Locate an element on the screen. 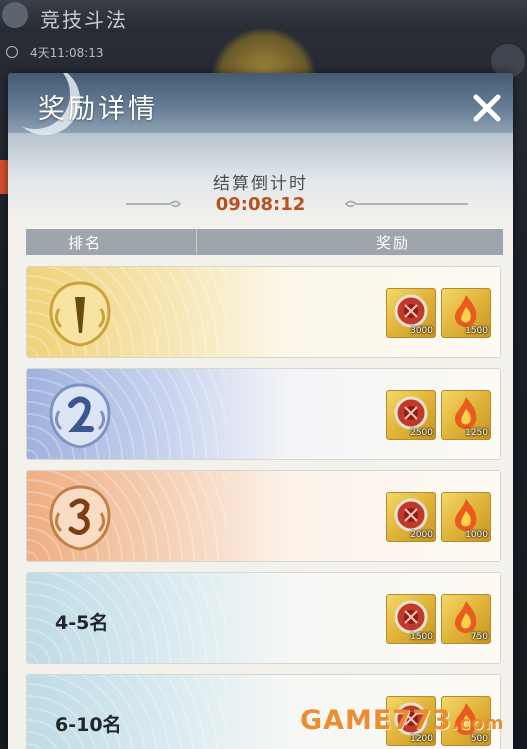  reward-row-rank-2: 2500 1250 is located at coordinates (263, 414).